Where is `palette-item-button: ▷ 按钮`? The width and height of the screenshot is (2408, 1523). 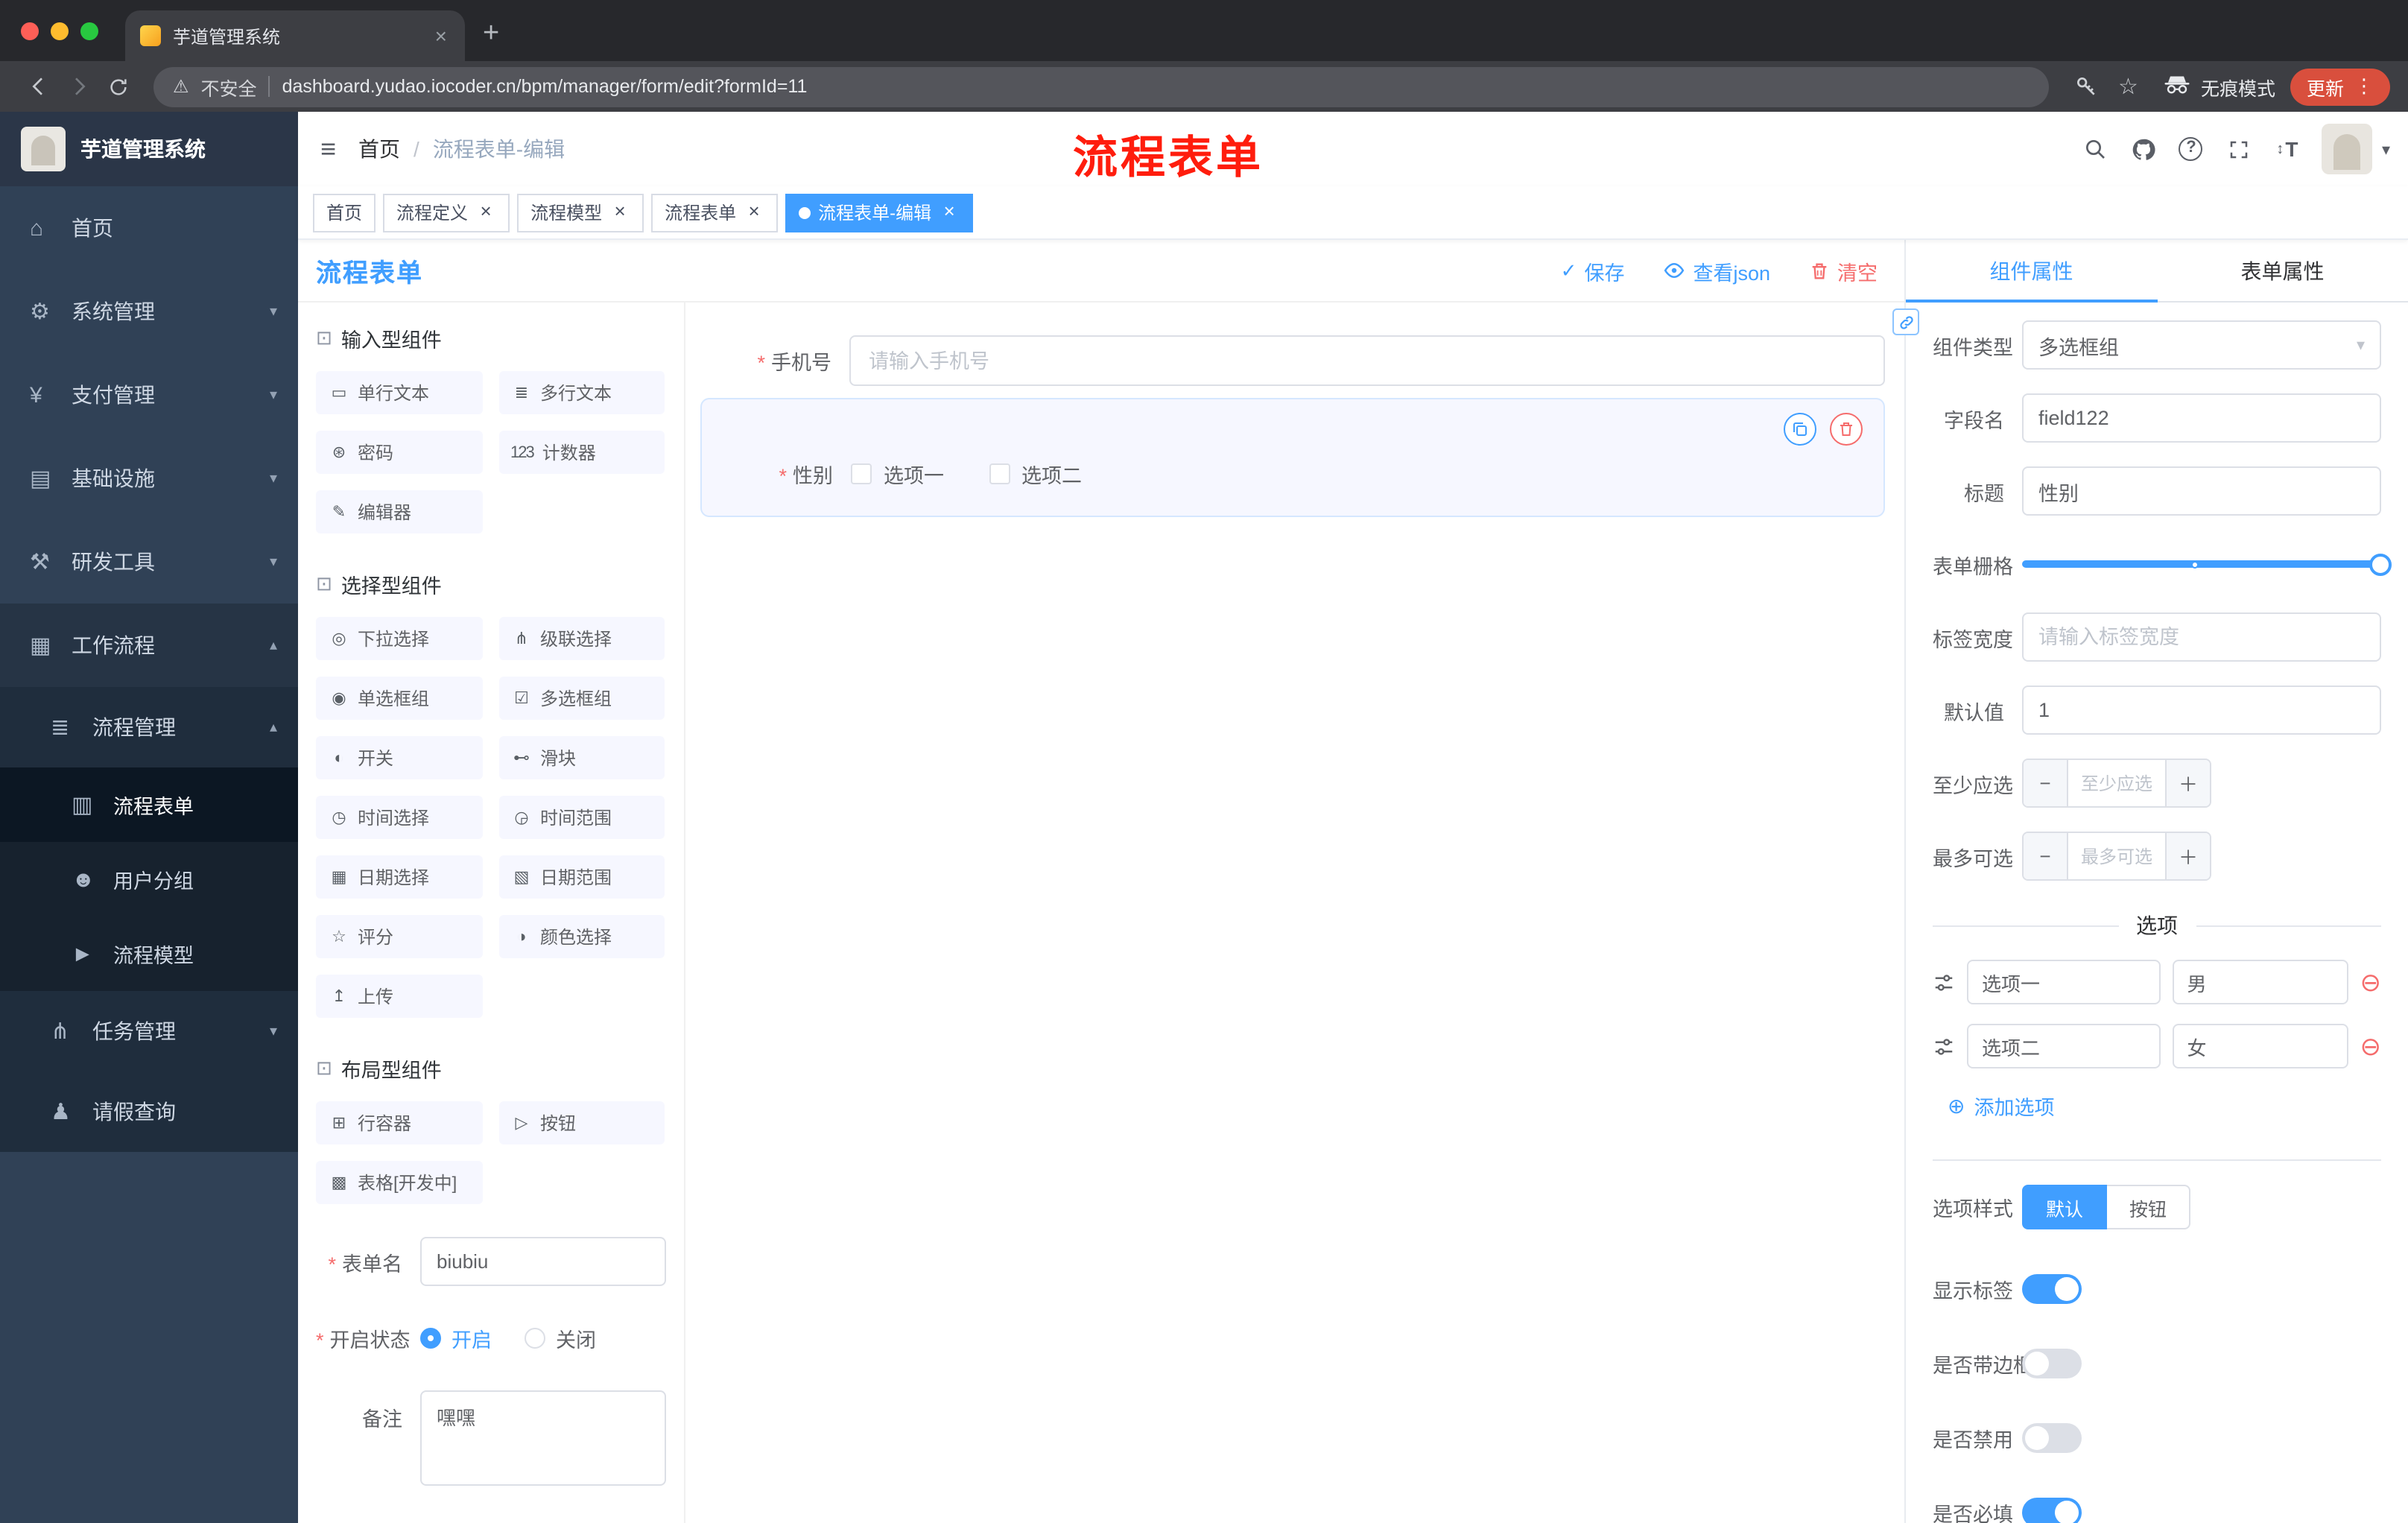
palette-item-button: ▷ 按钮 is located at coordinates (581, 1123).